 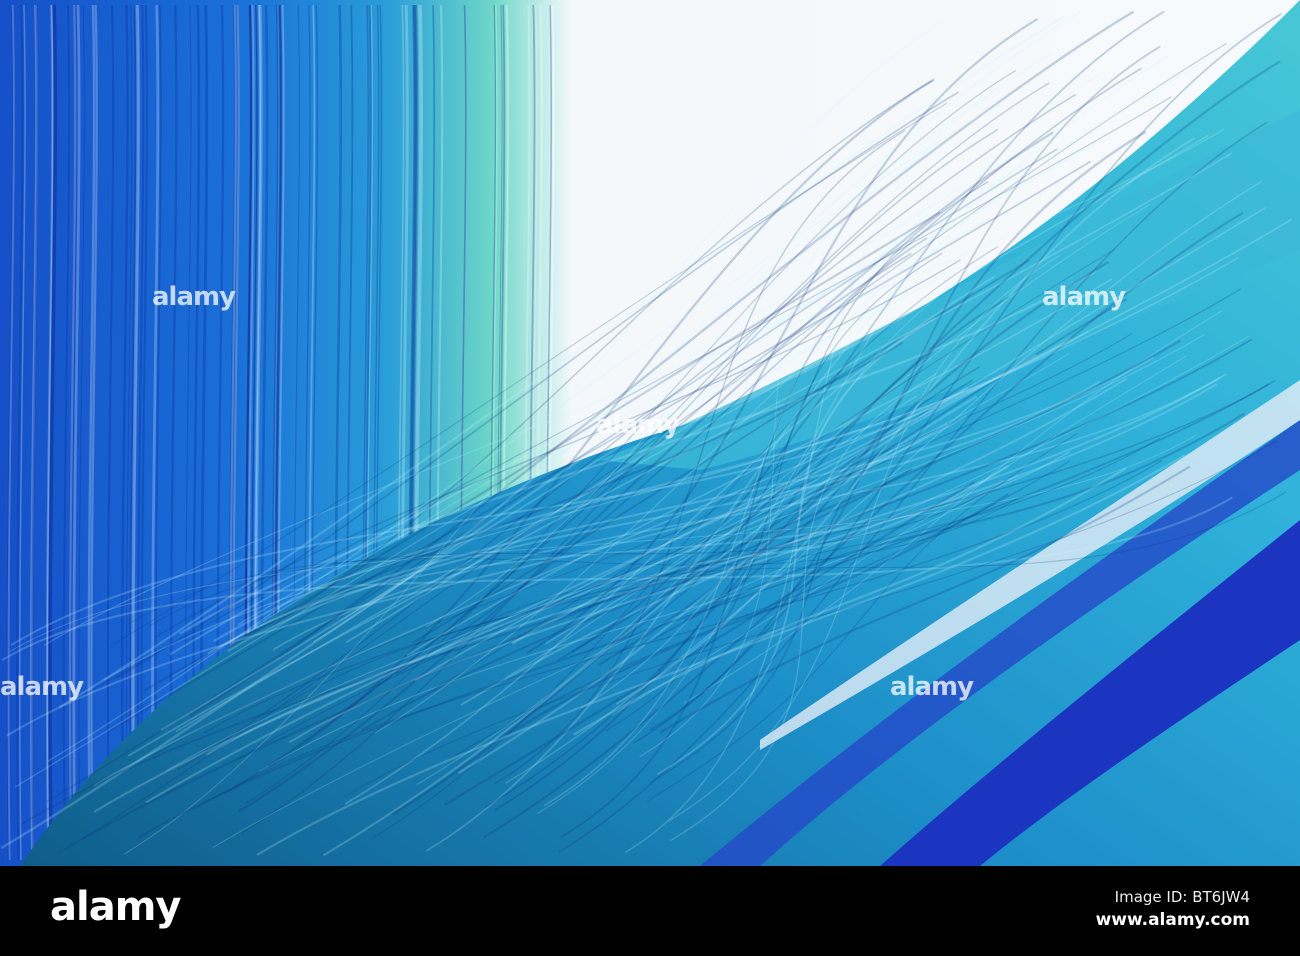 What do you see at coordinates (650, 911) in the screenshot?
I see `footer-bar: alamy Image ID: BT6JW4 www.alamy.com` at bounding box center [650, 911].